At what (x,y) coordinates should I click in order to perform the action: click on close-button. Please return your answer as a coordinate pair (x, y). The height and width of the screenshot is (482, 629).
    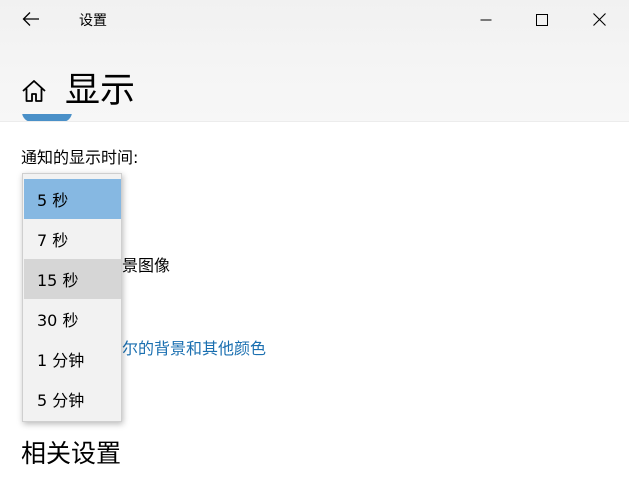
    Looking at the image, I should click on (599, 20).